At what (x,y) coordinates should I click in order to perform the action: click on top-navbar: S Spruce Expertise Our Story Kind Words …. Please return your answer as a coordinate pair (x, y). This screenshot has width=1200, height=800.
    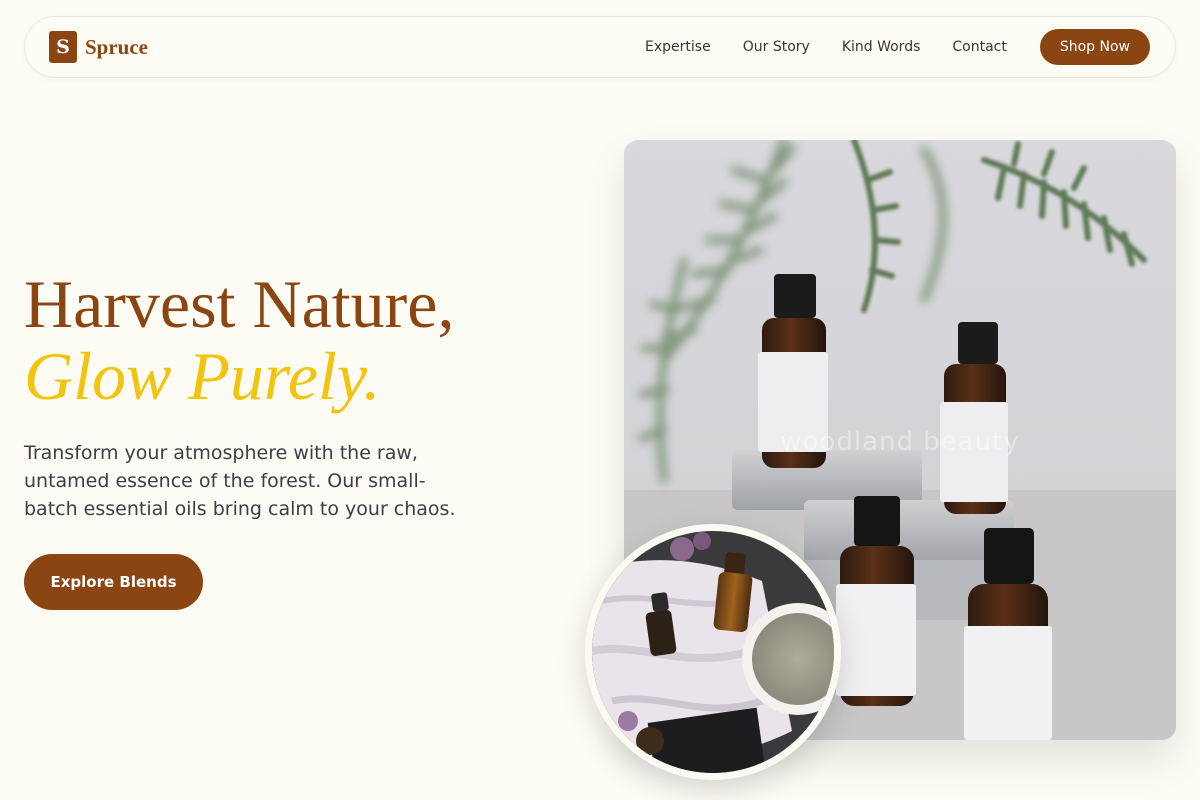
    Looking at the image, I should click on (600, 47).